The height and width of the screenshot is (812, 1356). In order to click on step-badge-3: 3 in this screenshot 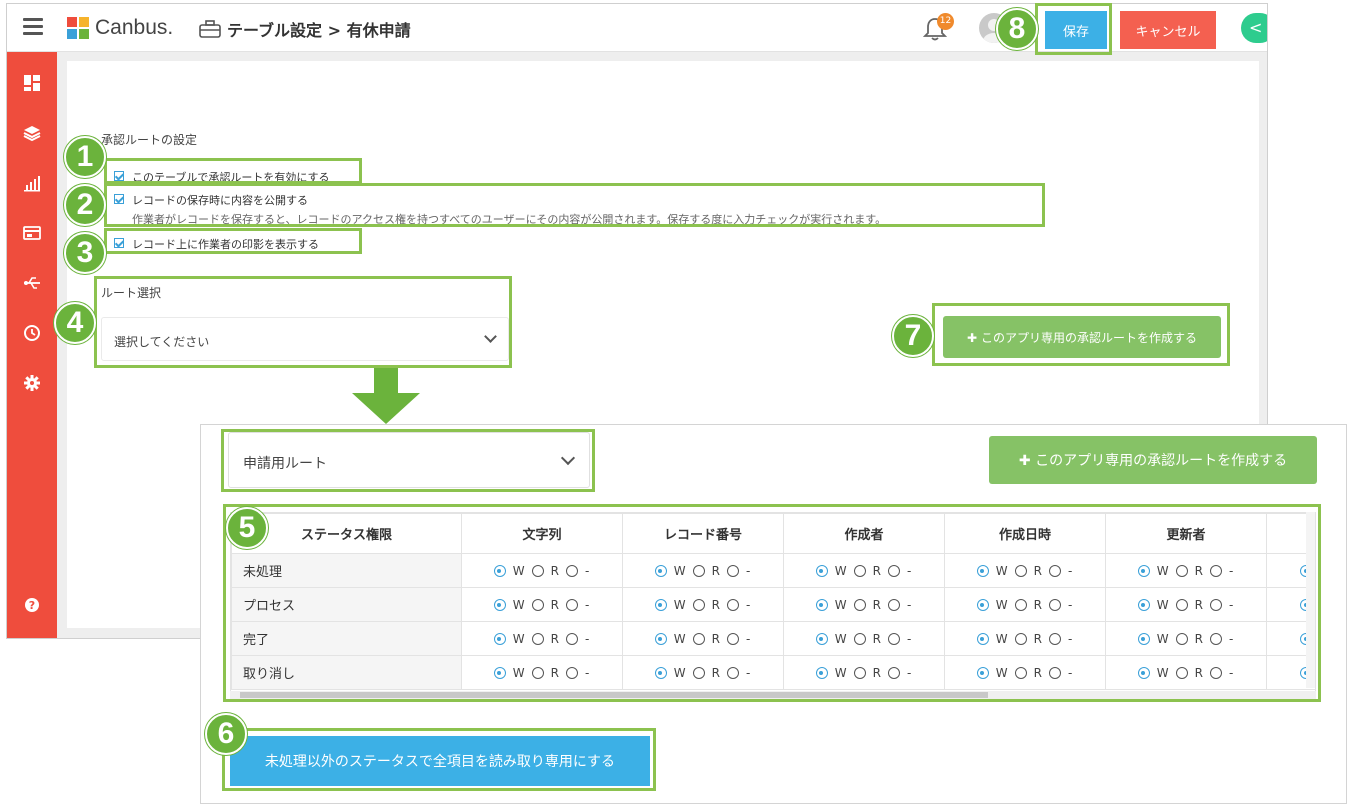, I will do `click(85, 253)`.